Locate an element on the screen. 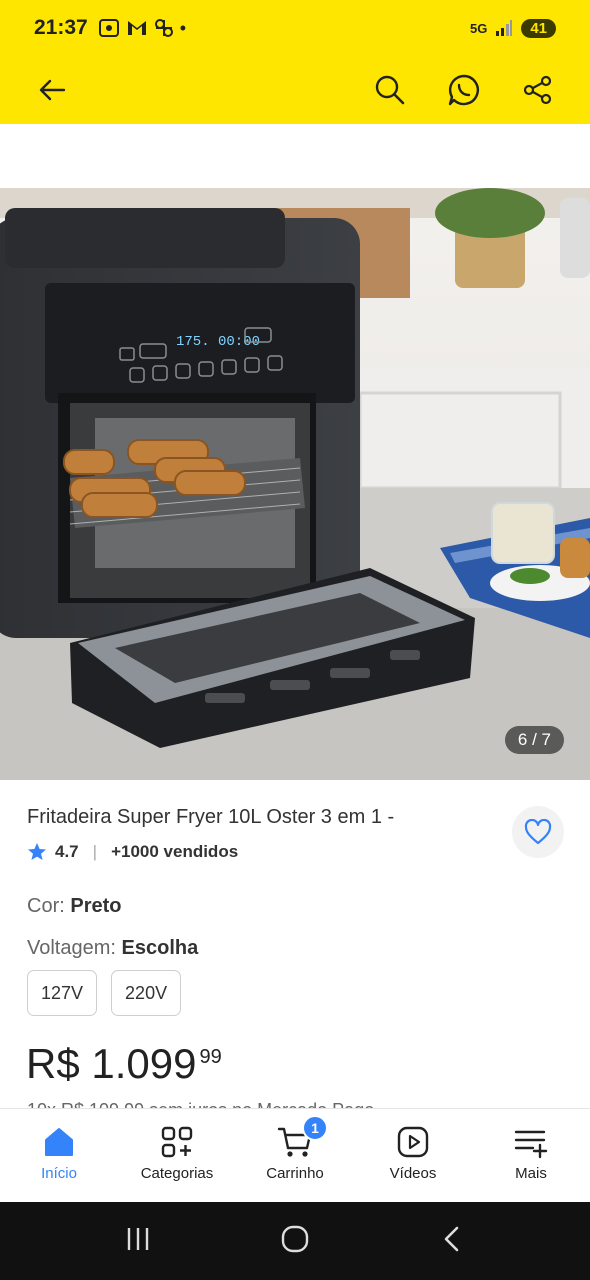 The image size is (590, 1280). home-icon is located at coordinates (59, 1142).